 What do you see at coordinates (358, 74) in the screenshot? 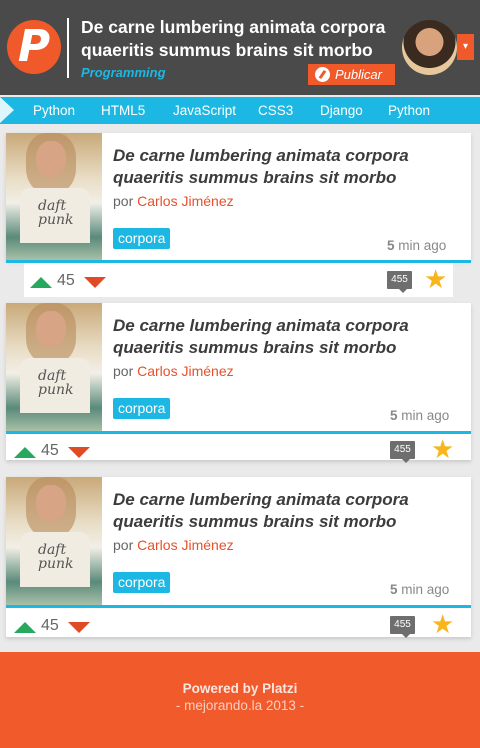
I see `publish-label: Publicar` at bounding box center [358, 74].